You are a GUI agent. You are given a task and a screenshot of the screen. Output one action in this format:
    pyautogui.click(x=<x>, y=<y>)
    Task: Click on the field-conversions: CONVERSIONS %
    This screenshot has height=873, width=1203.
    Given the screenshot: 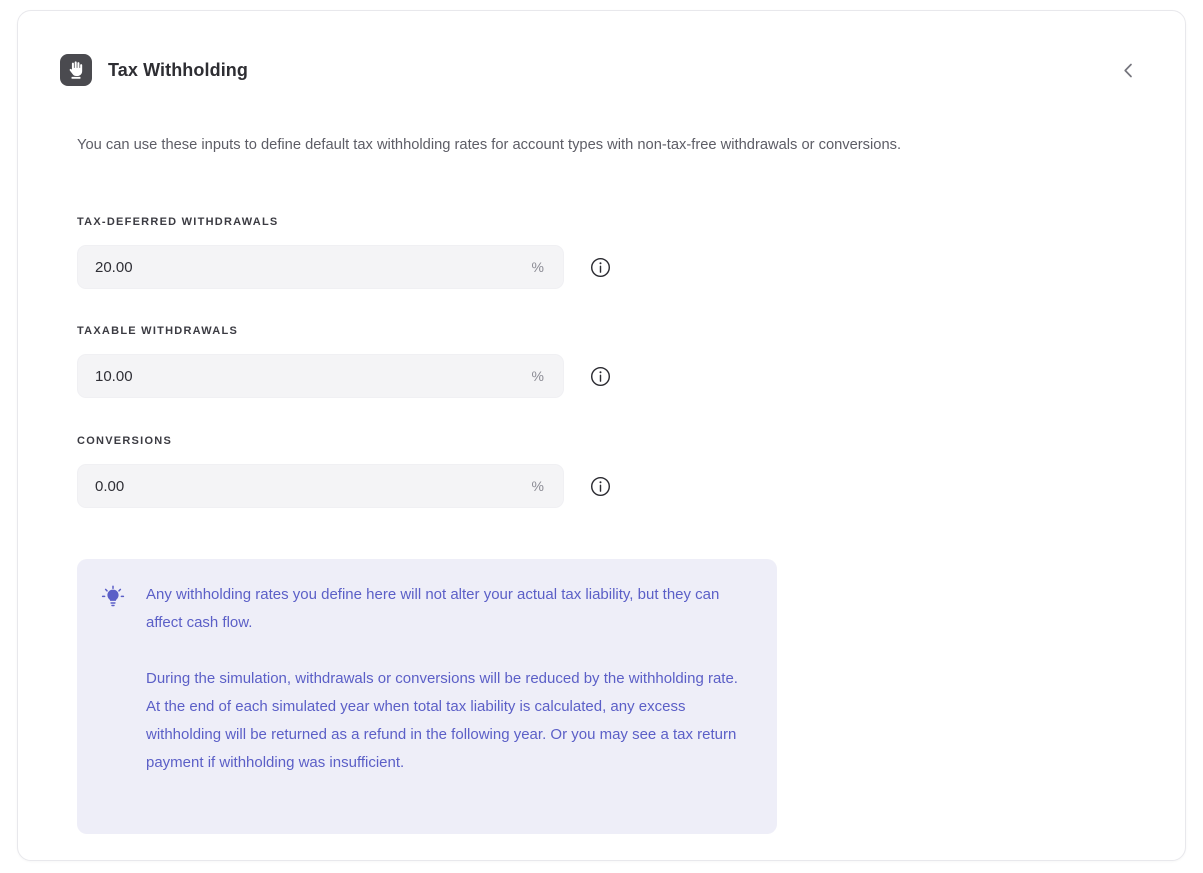 What is the action you would take?
    pyautogui.click(x=344, y=471)
    